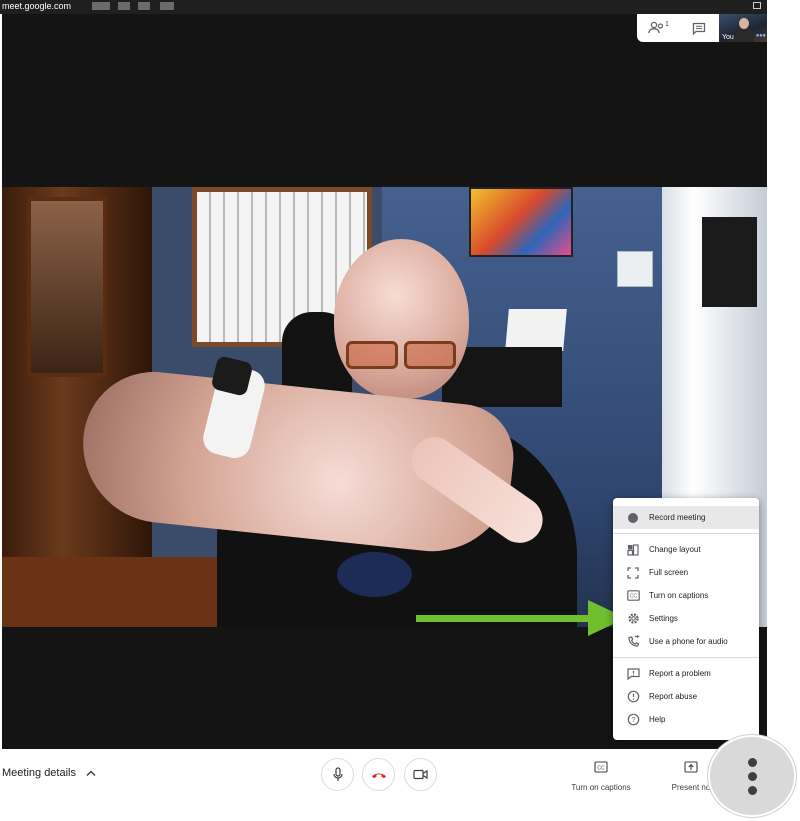 The image size is (800, 821). I want to click on menu-item-full-screen: Full screen, so click(686, 572).